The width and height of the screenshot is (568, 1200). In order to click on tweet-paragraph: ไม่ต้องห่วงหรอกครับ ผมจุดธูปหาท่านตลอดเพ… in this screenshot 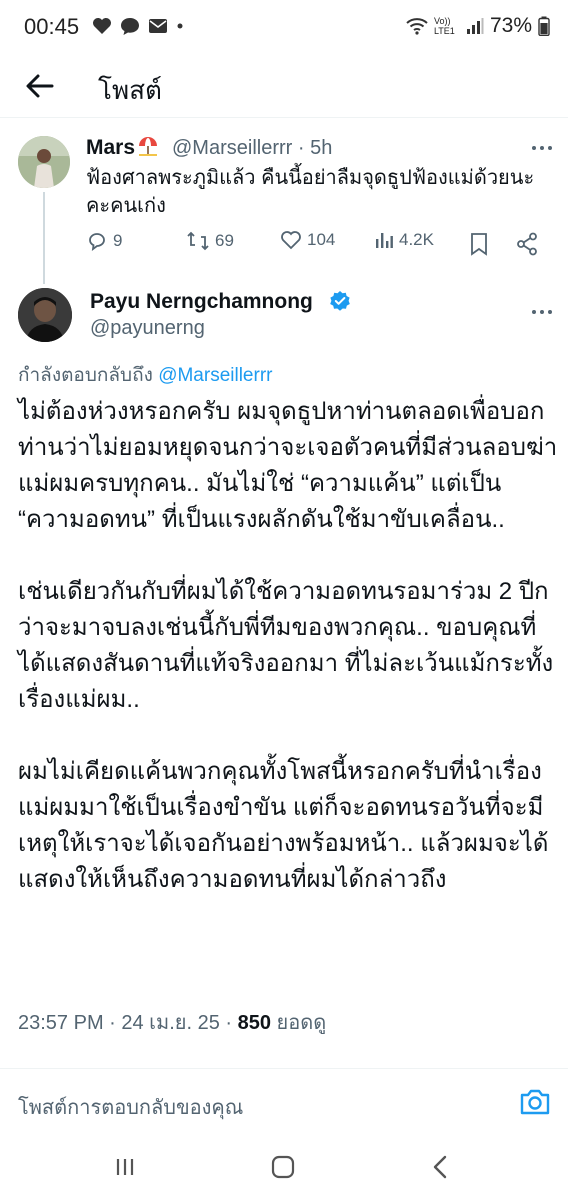, I will do `click(288, 465)`.